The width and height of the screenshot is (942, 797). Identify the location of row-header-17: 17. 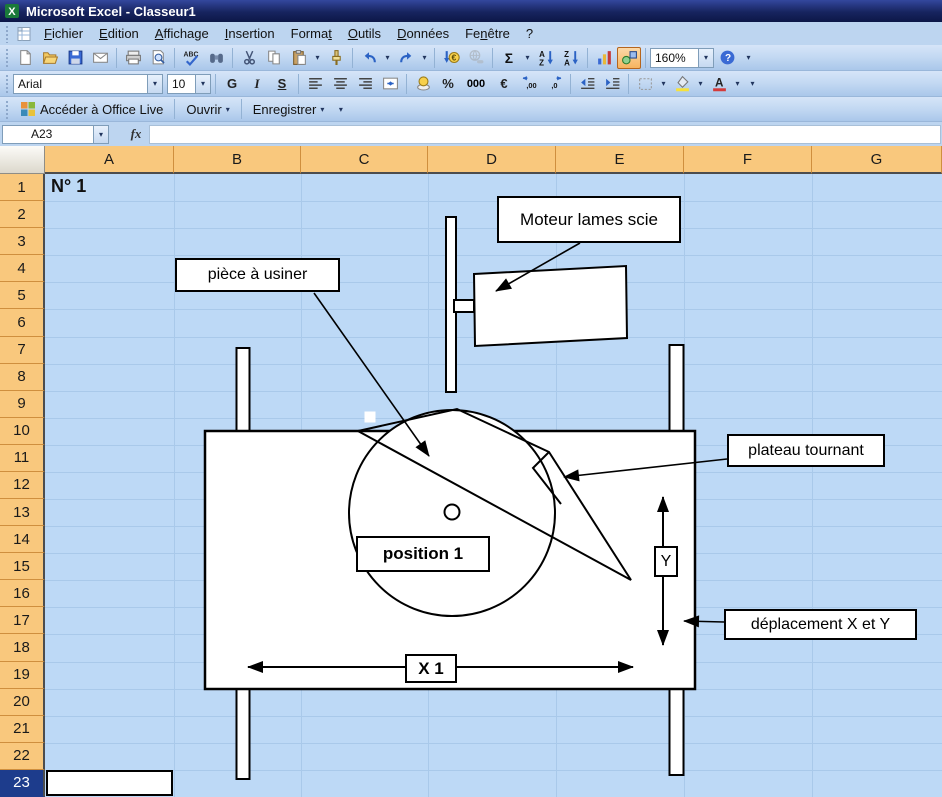
(22, 621).